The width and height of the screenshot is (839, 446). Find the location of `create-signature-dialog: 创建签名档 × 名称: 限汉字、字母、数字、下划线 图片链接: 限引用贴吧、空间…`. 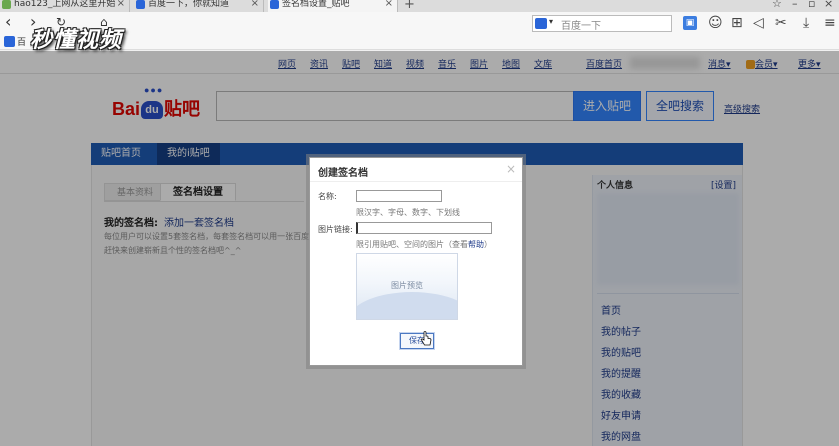

create-signature-dialog: 创建签名档 × 名称: 限汉字、字母、数字、下划线 图片链接: 限引用贴吧、空间… is located at coordinates (416, 261).